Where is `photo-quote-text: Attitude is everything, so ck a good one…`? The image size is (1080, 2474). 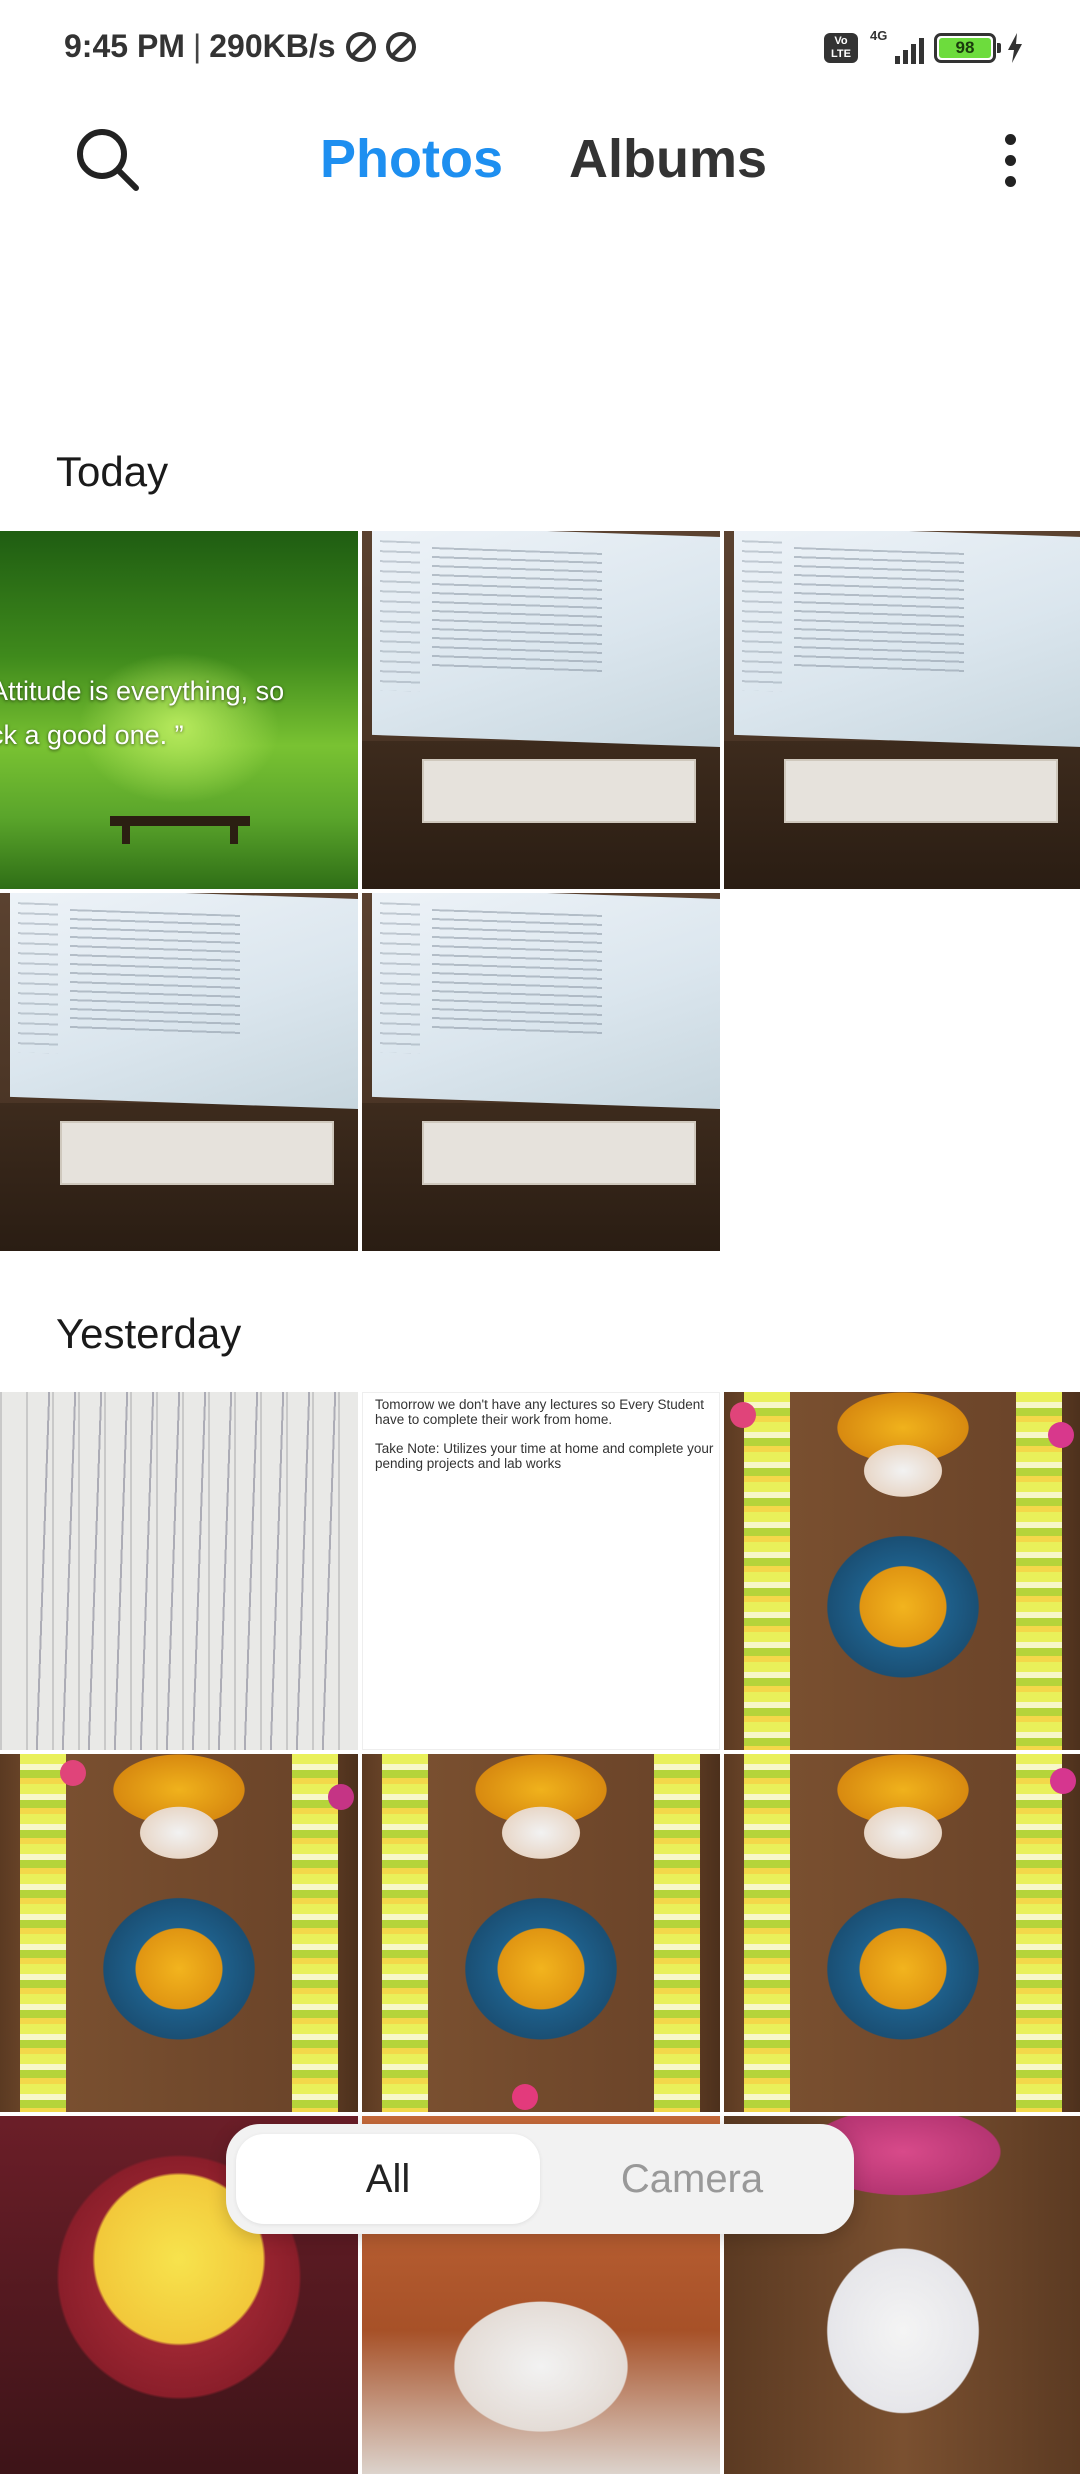 photo-quote-text: Attitude is everything, so ck a good one… is located at coordinates (142, 713).